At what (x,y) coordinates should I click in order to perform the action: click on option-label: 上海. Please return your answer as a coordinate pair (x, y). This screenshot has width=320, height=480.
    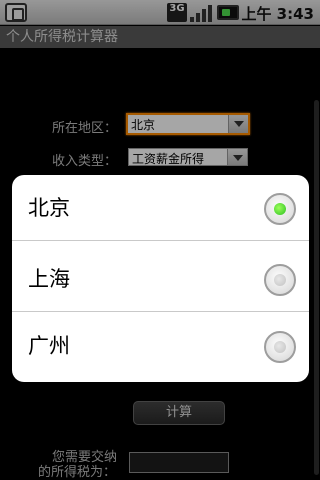
    Looking at the image, I should click on (49, 279).